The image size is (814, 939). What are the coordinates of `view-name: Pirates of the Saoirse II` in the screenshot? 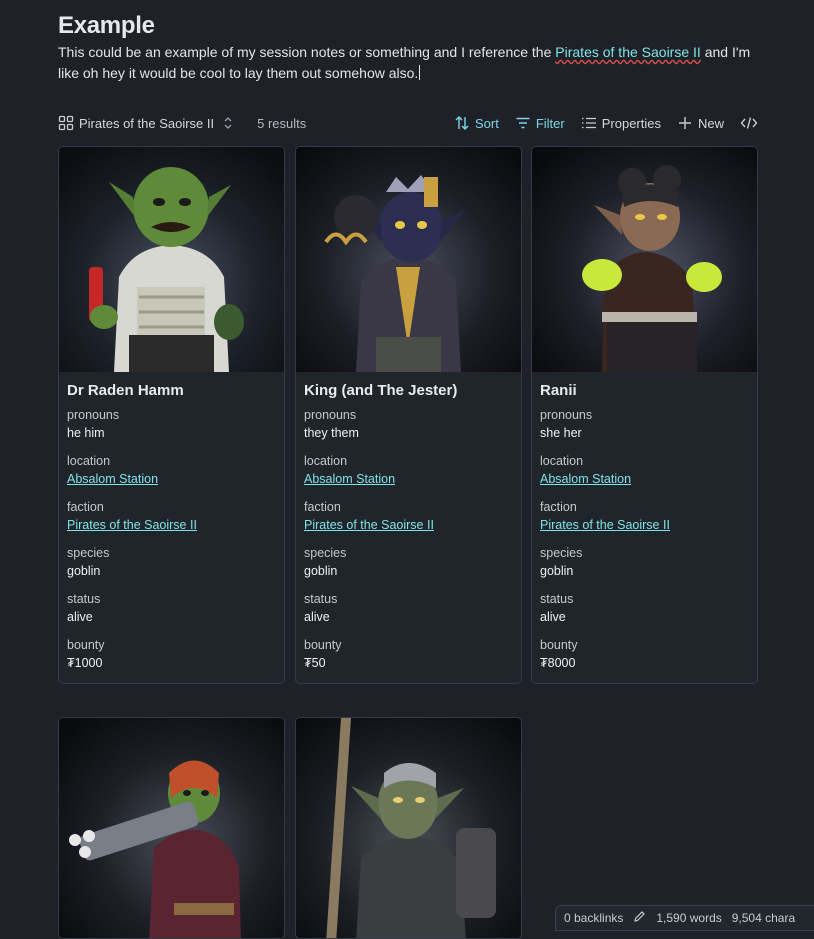 It's located at (147, 123).